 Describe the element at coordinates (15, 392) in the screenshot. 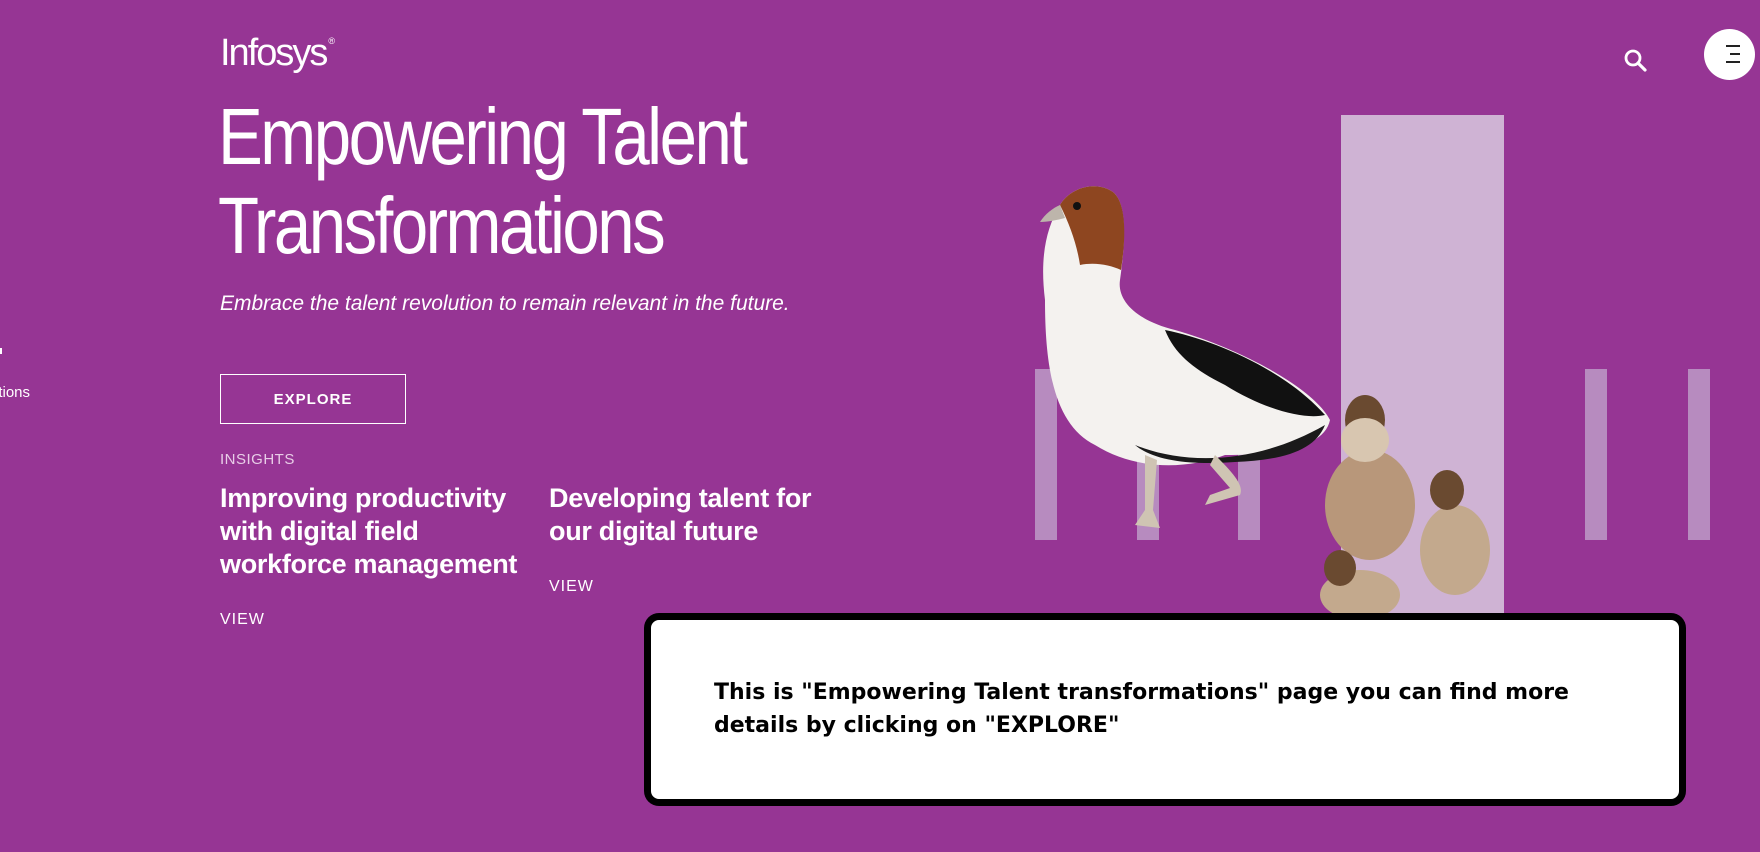

I see `side-nav-item: ations` at that location.